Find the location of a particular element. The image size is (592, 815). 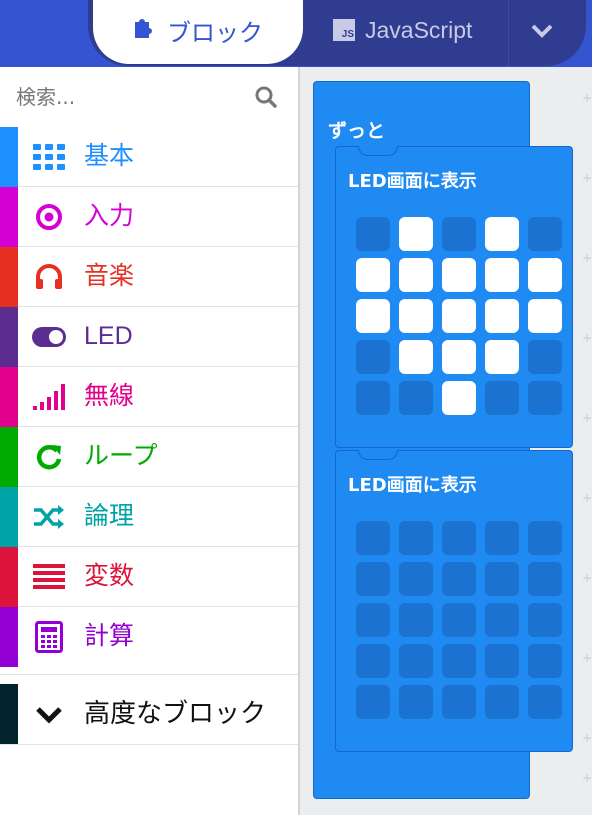

headphones-icon is located at coordinates (49, 277).